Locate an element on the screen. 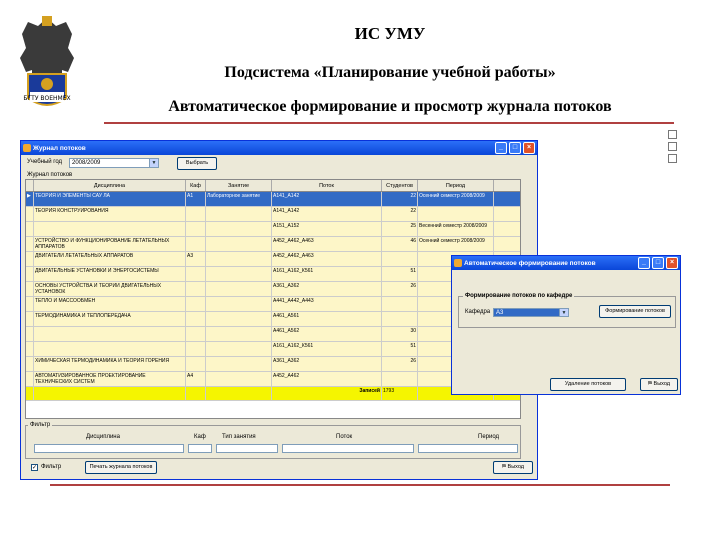 This screenshot has height=540, width=720. table-cell: ТЕРМОДИНАМИКА И ТЕПЛОПЕРЕДАЧА is located at coordinates (110, 319).